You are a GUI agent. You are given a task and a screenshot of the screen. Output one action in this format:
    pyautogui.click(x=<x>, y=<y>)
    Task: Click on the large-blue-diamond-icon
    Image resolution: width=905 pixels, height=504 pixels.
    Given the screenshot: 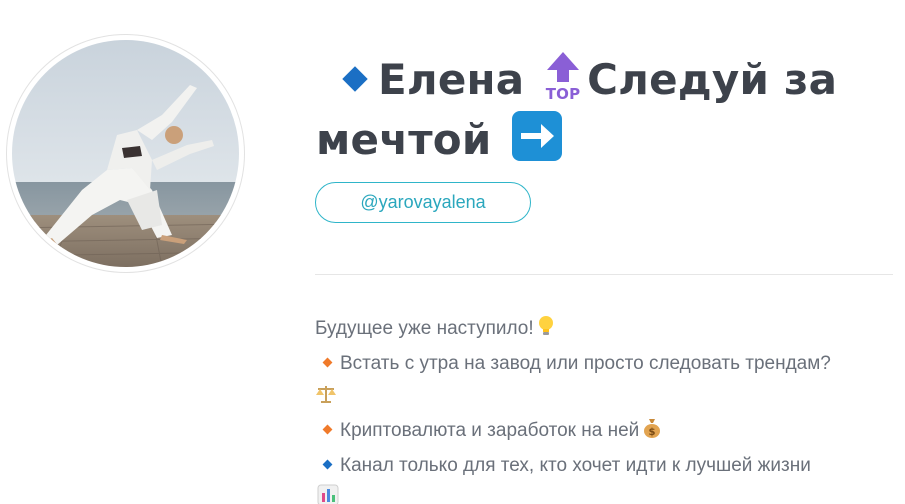 What is the action you would take?
    pyautogui.click(x=355, y=79)
    